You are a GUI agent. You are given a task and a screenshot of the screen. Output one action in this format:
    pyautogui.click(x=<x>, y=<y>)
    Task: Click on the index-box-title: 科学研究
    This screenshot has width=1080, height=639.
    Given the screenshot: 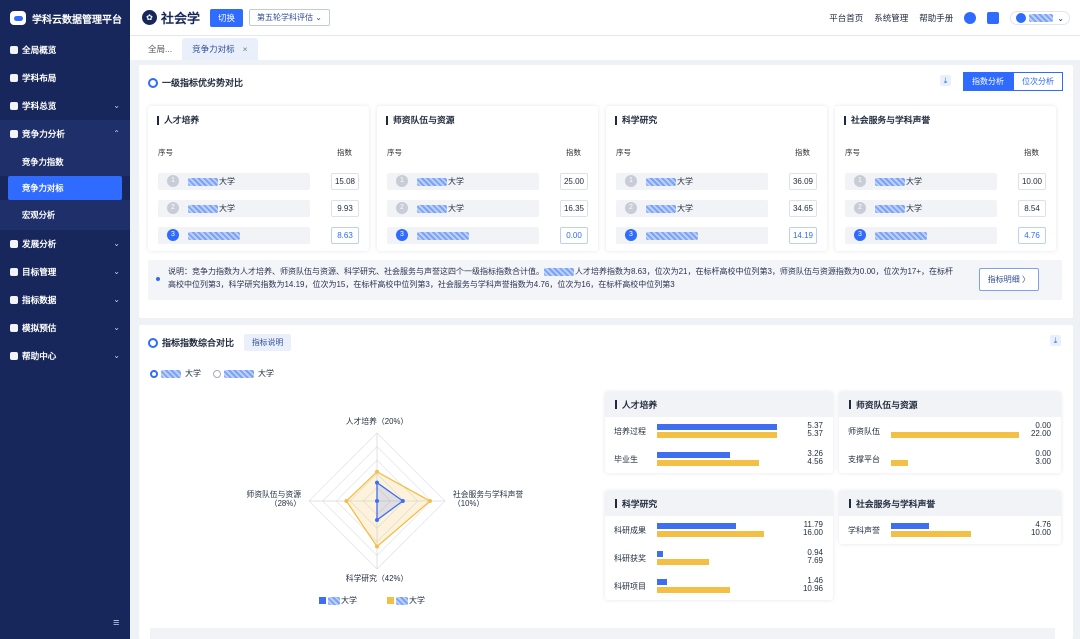 What is the action you would take?
    pyautogui.click(x=636, y=120)
    